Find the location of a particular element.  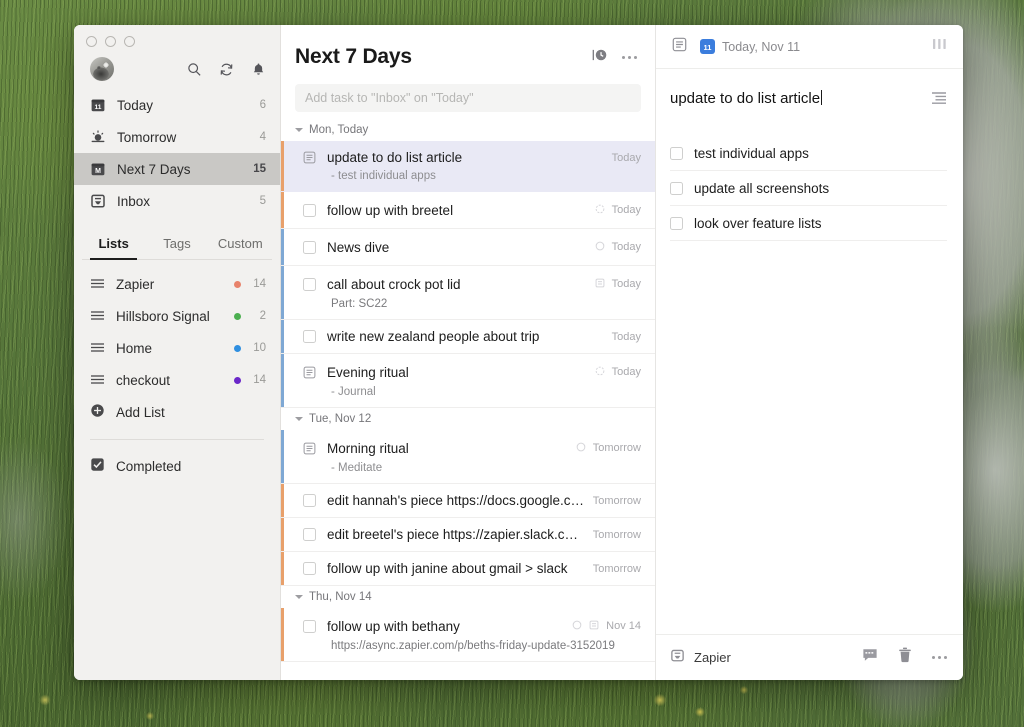

table-row: News dive Today is located at coordinates (468, 247).